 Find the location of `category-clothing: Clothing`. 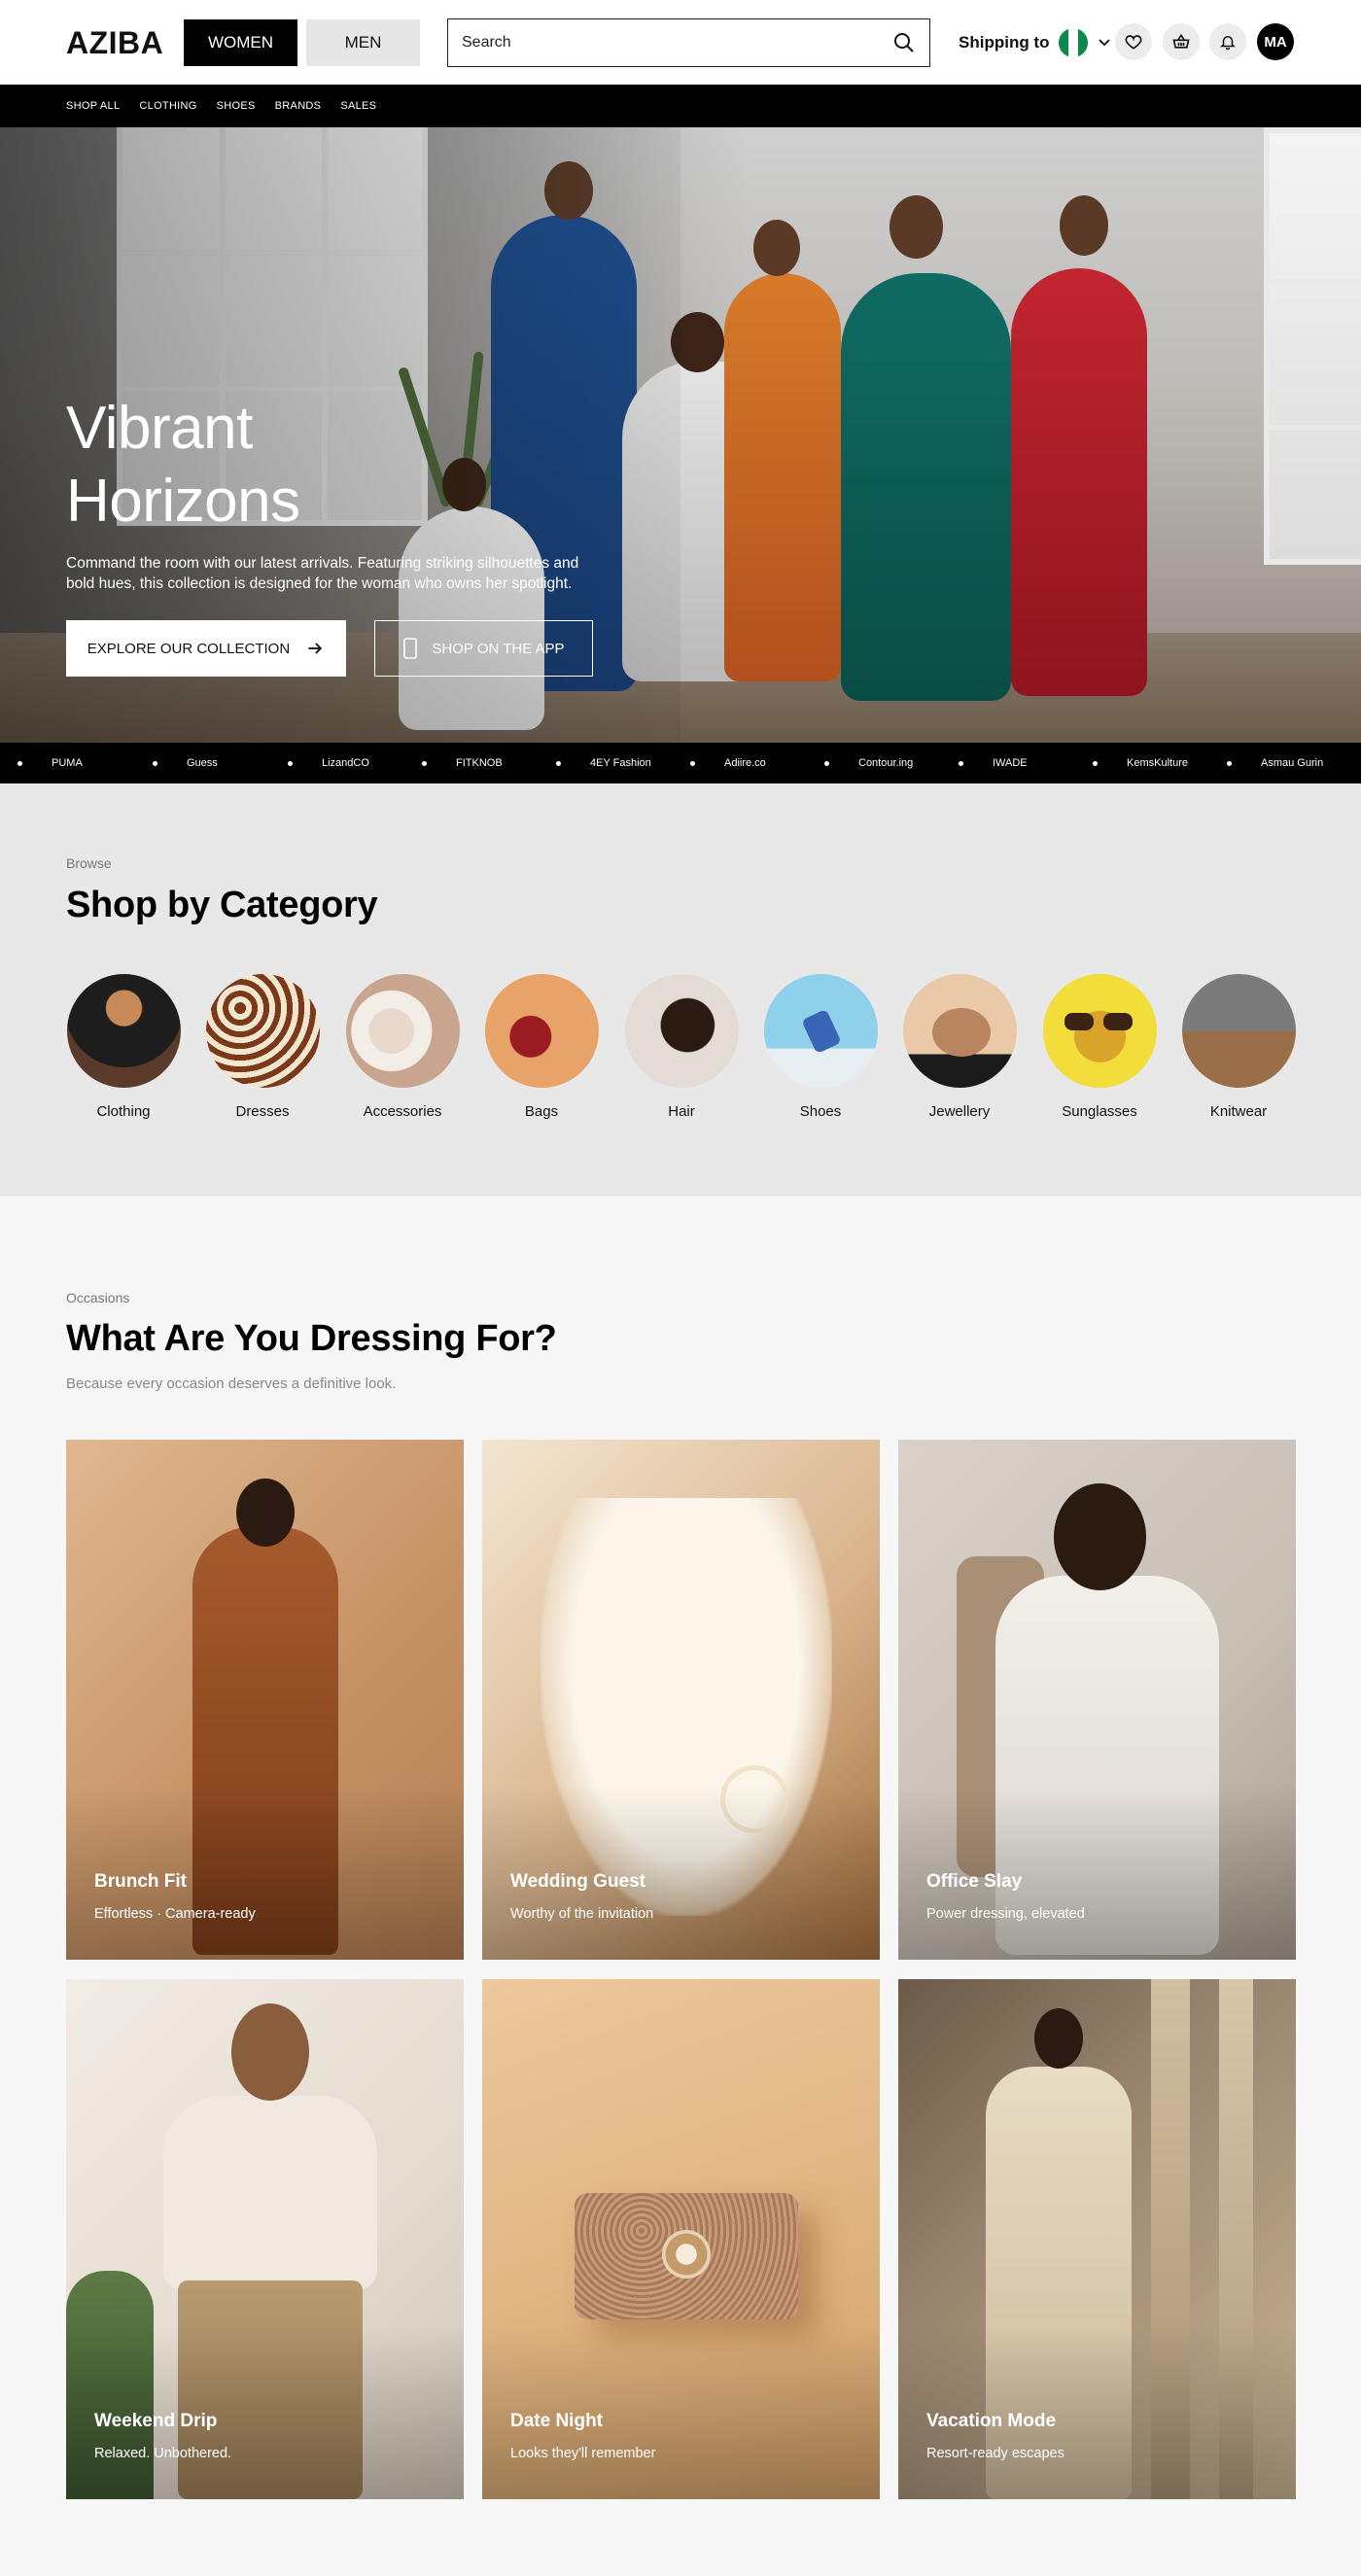

category-clothing: Clothing is located at coordinates (124, 1047).